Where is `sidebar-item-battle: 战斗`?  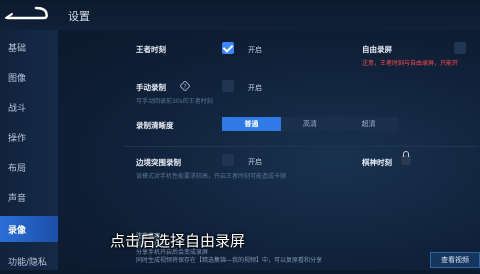
sidebar-item-battle: 战斗 is located at coordinates (29, 107).